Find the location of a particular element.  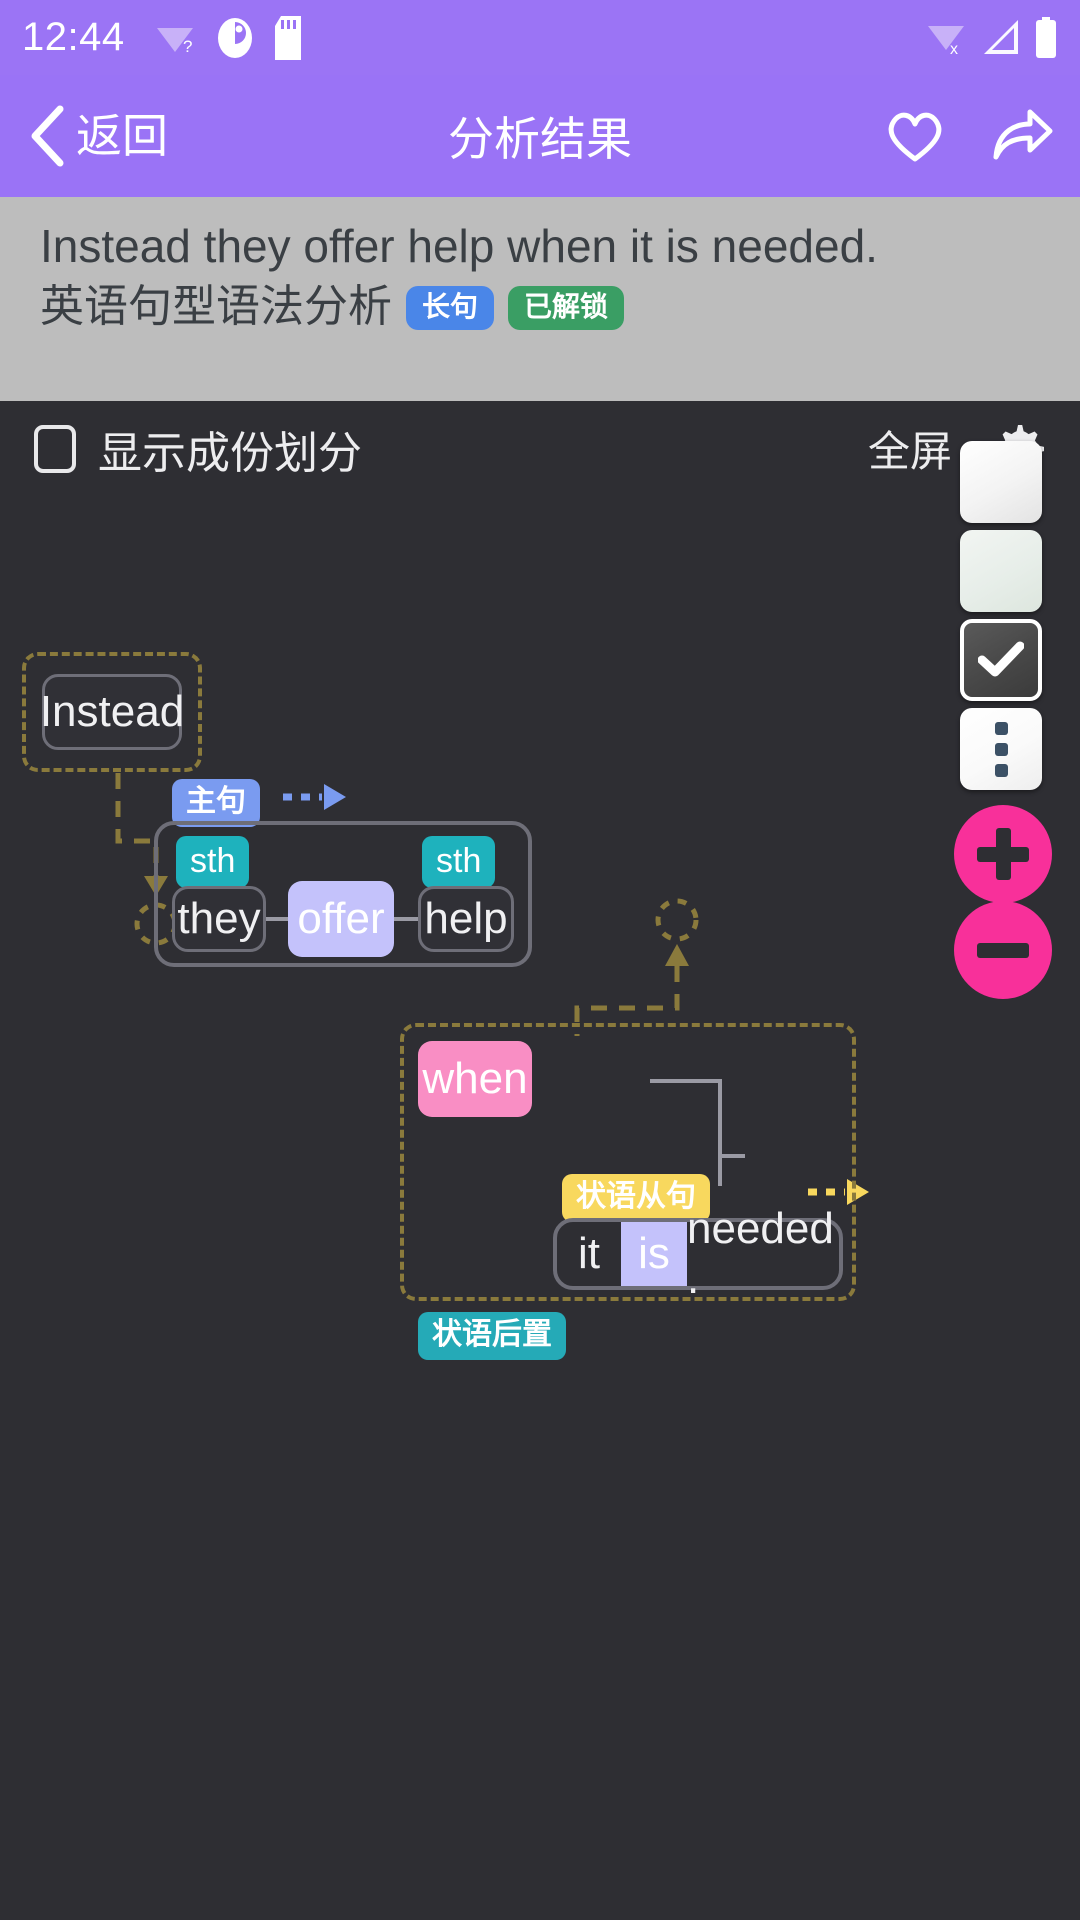

sd-card-icon is located at coordinates (287, 37).